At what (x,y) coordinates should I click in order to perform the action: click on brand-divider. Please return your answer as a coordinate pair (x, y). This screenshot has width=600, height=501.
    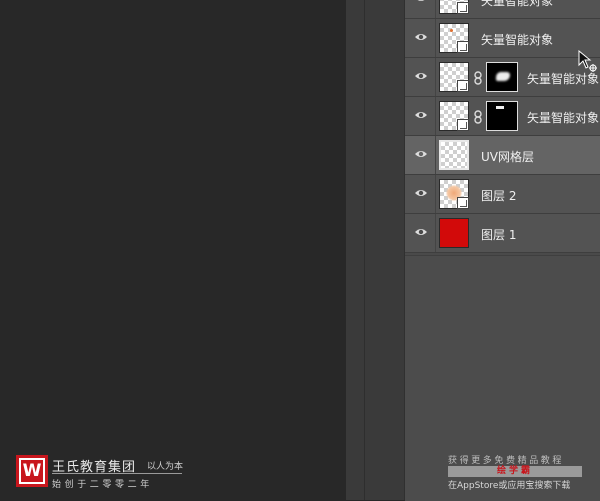
    Looking at the image, I should click on (117, 473).